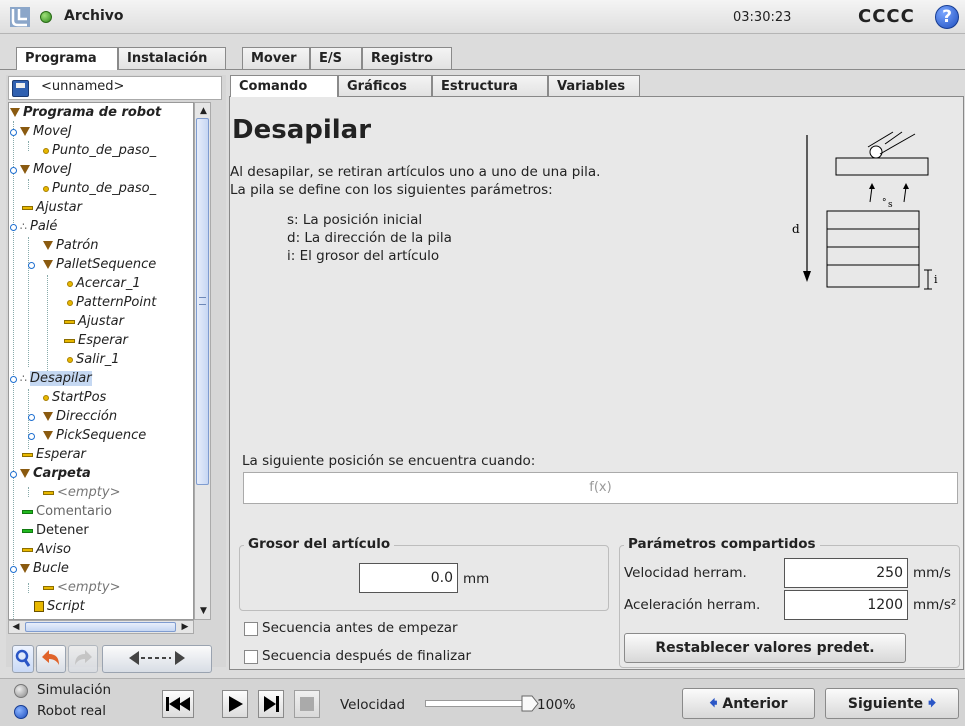 The width and height of the screenshot is (965, 726). What do you see at coordinates (59, 606) in the screenshot?
I see `tree-node: Script` at bounding box center [59, 606].